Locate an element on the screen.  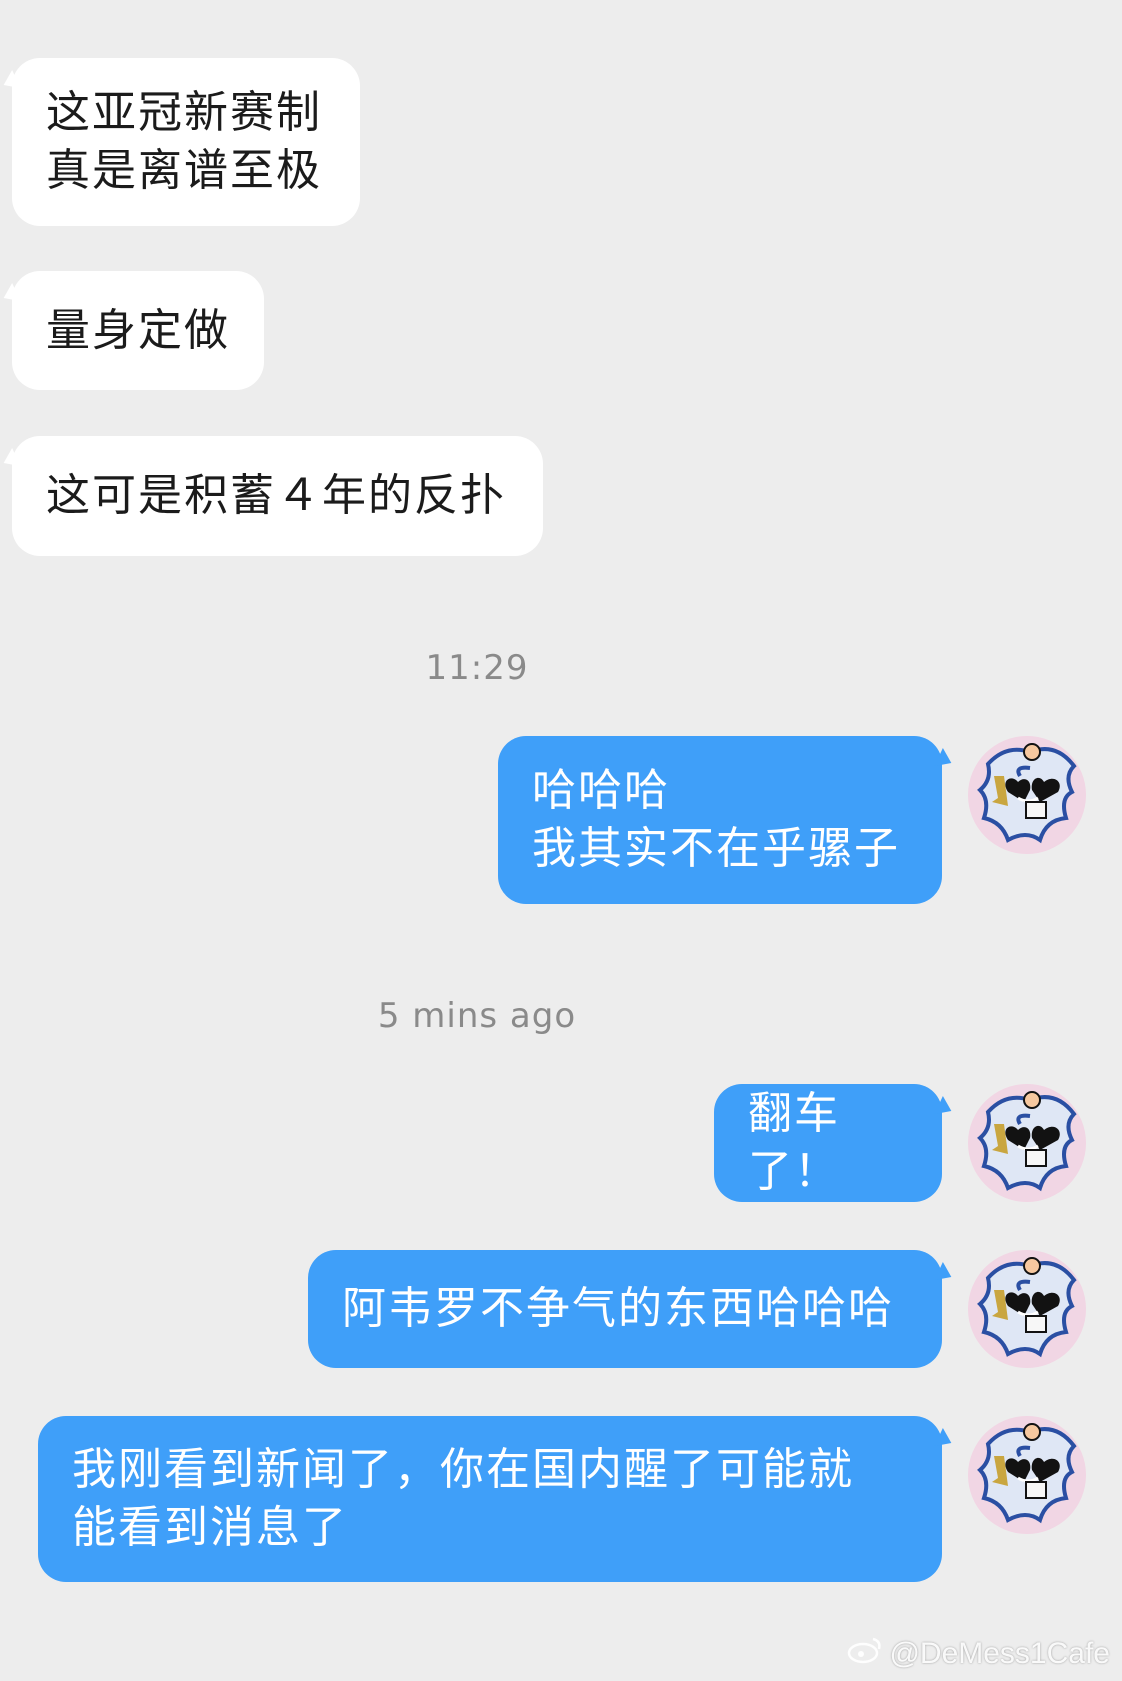
message-text: 量身定做 is located at coordinates (138, 330).